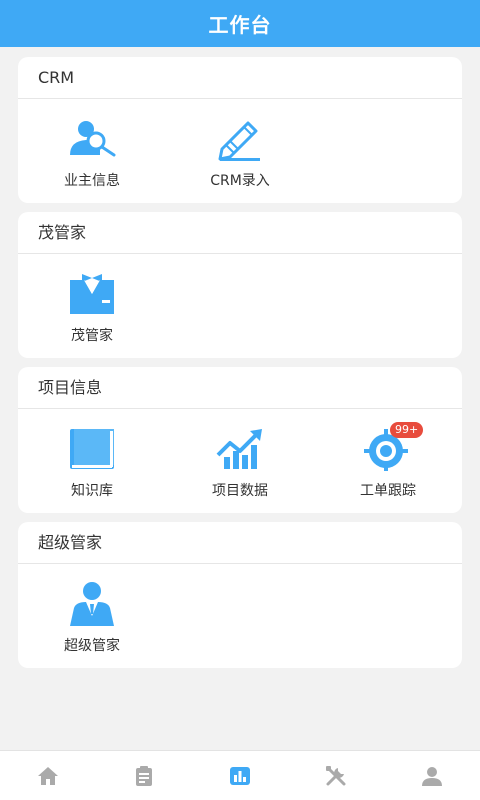 The height and width of the screenshot is (800, 480). I want to click on growth-chart-icon, so click(240, 449).